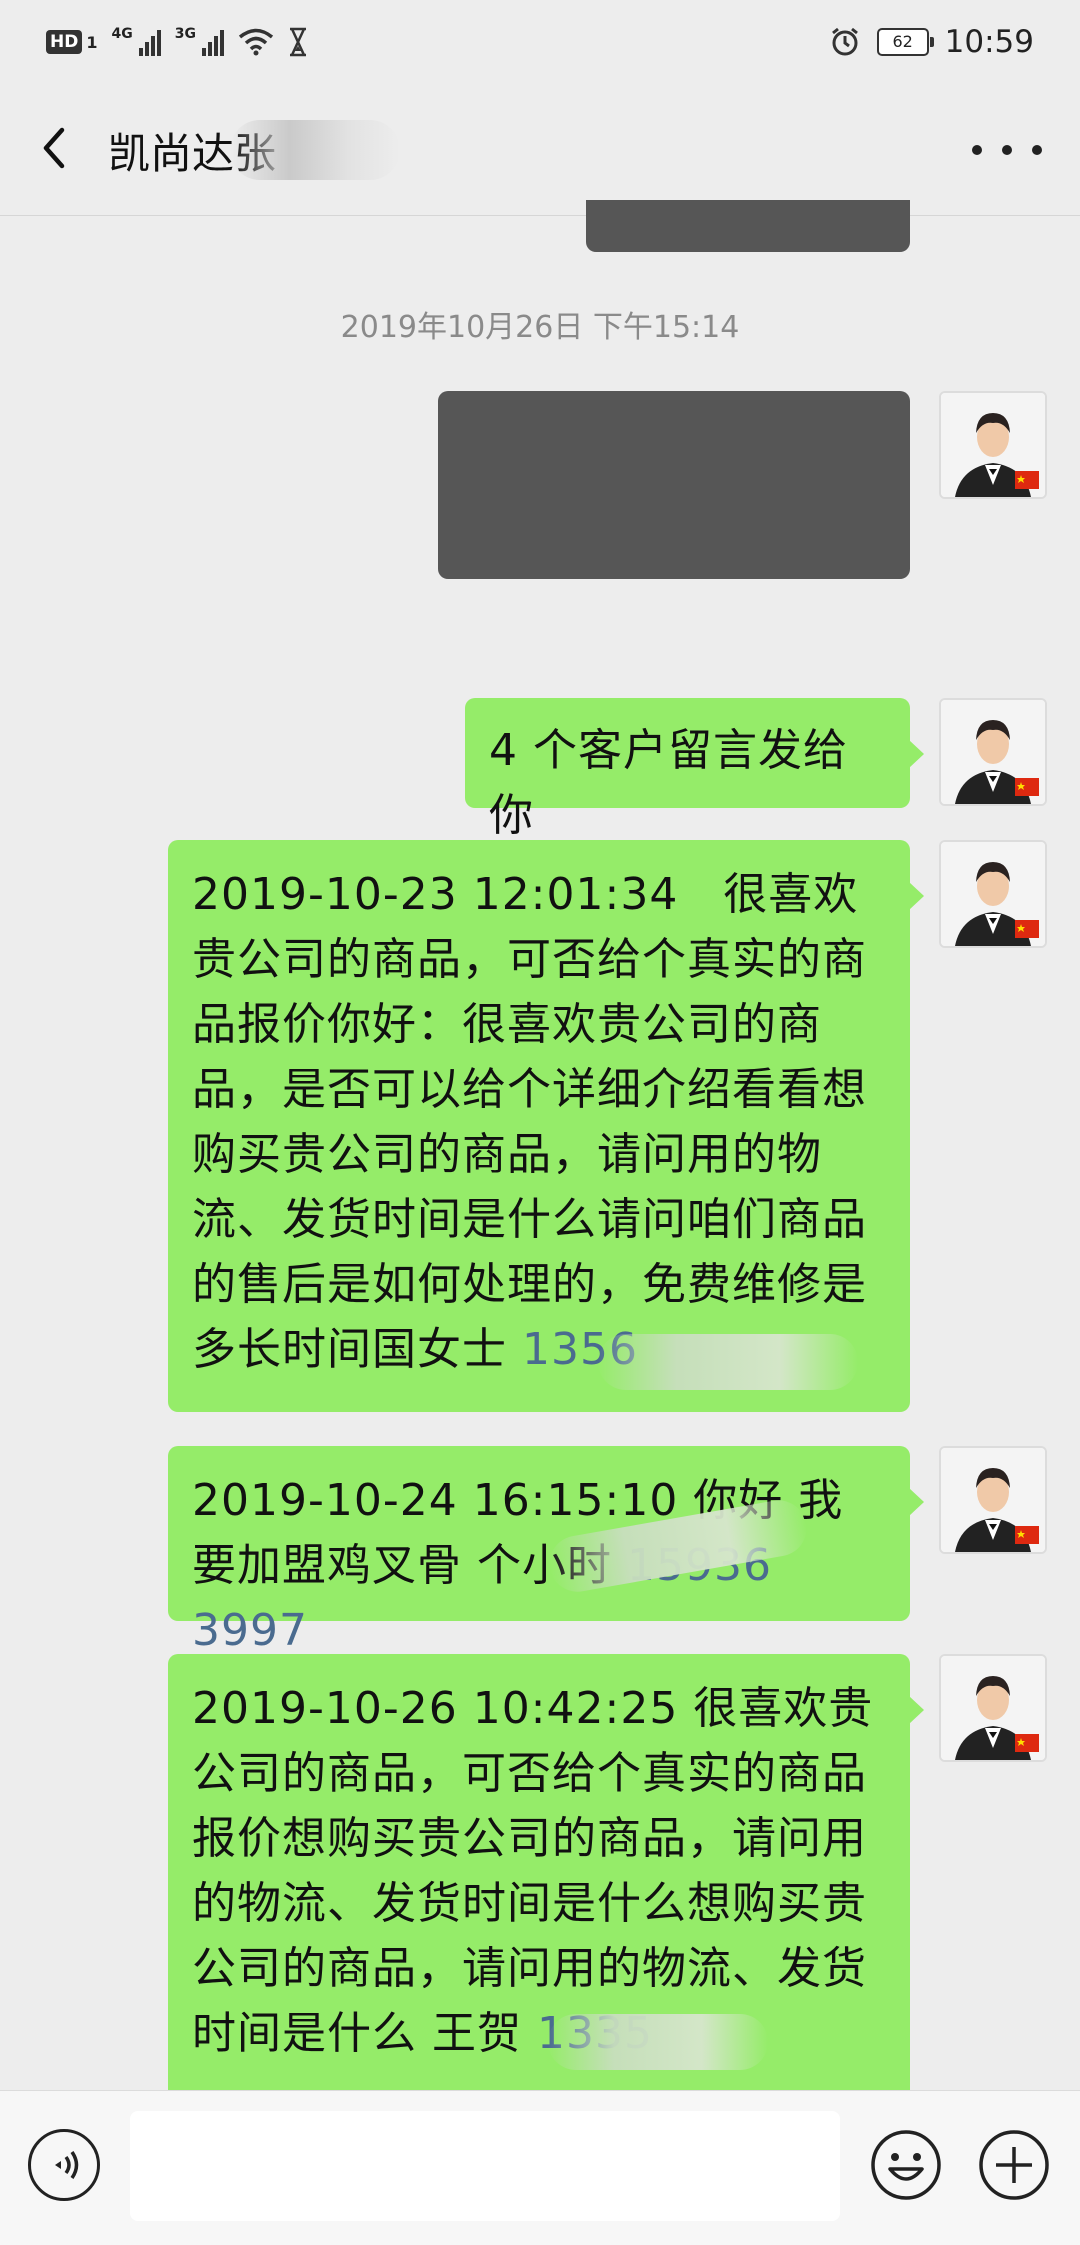 Image resolution: width=1080 pixels, height=2245 pixels. Describe the element at coordinates (297, 42) in the screenshot. I see `hourglass-icon` at that location.